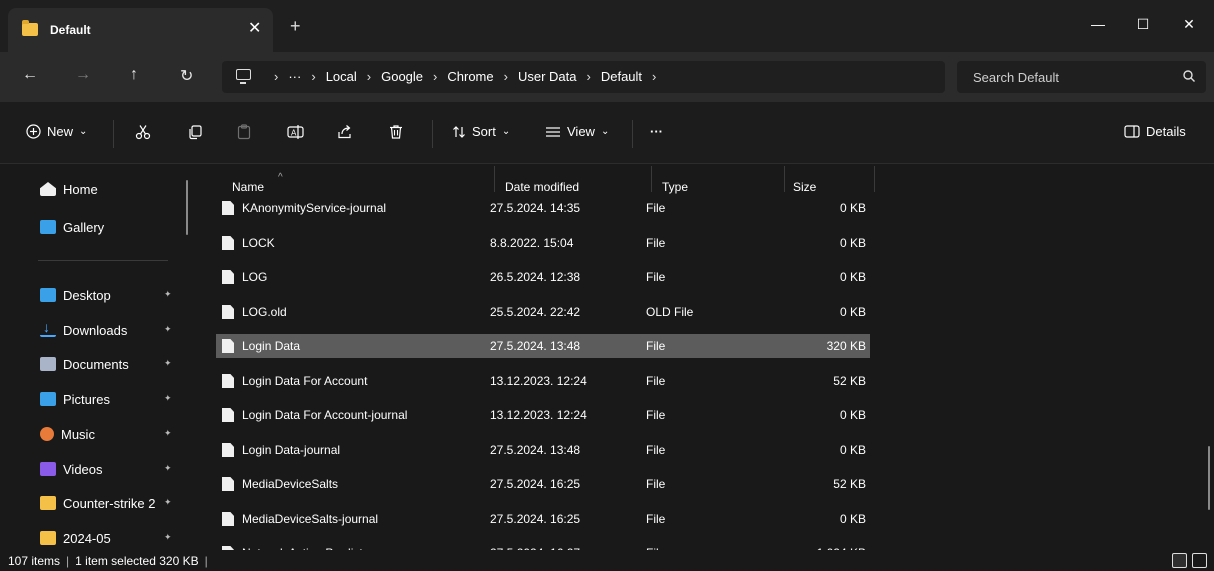 Image resolution: width=1214 pixels, height=571 pixels. Describe the element at coordinates (254, 28) in the screenshot. I see `close-tab-icon: ✕` at that location.